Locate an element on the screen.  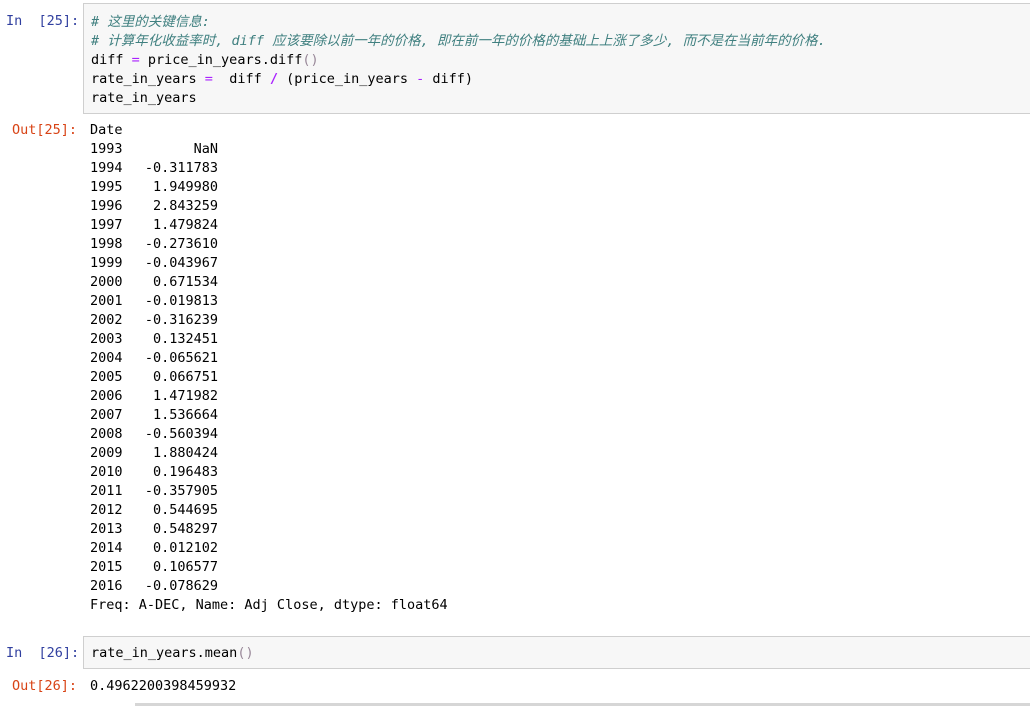
code-operator: / is located at coordinates (273, 79).